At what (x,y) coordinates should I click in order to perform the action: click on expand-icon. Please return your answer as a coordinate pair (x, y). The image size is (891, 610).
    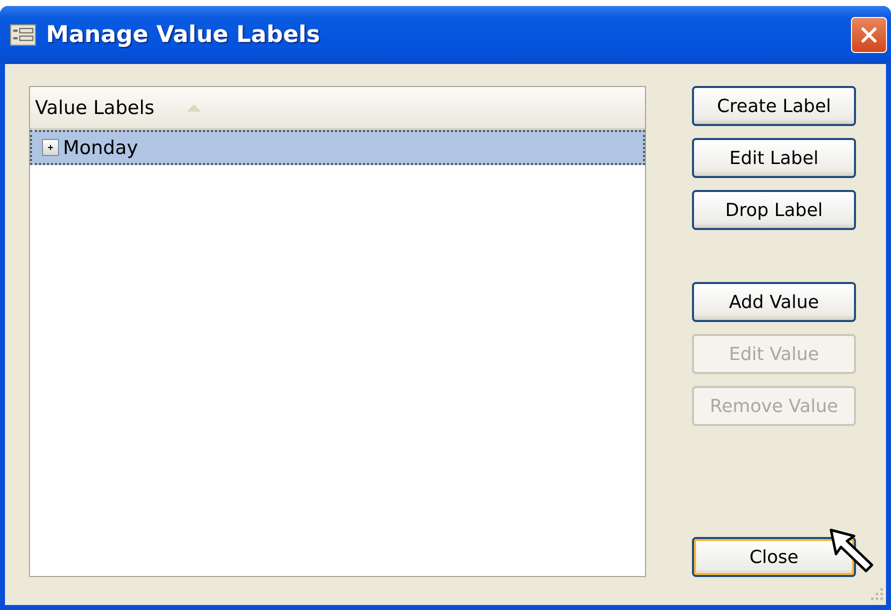
    Looking at the image, I should click on (50, 147).